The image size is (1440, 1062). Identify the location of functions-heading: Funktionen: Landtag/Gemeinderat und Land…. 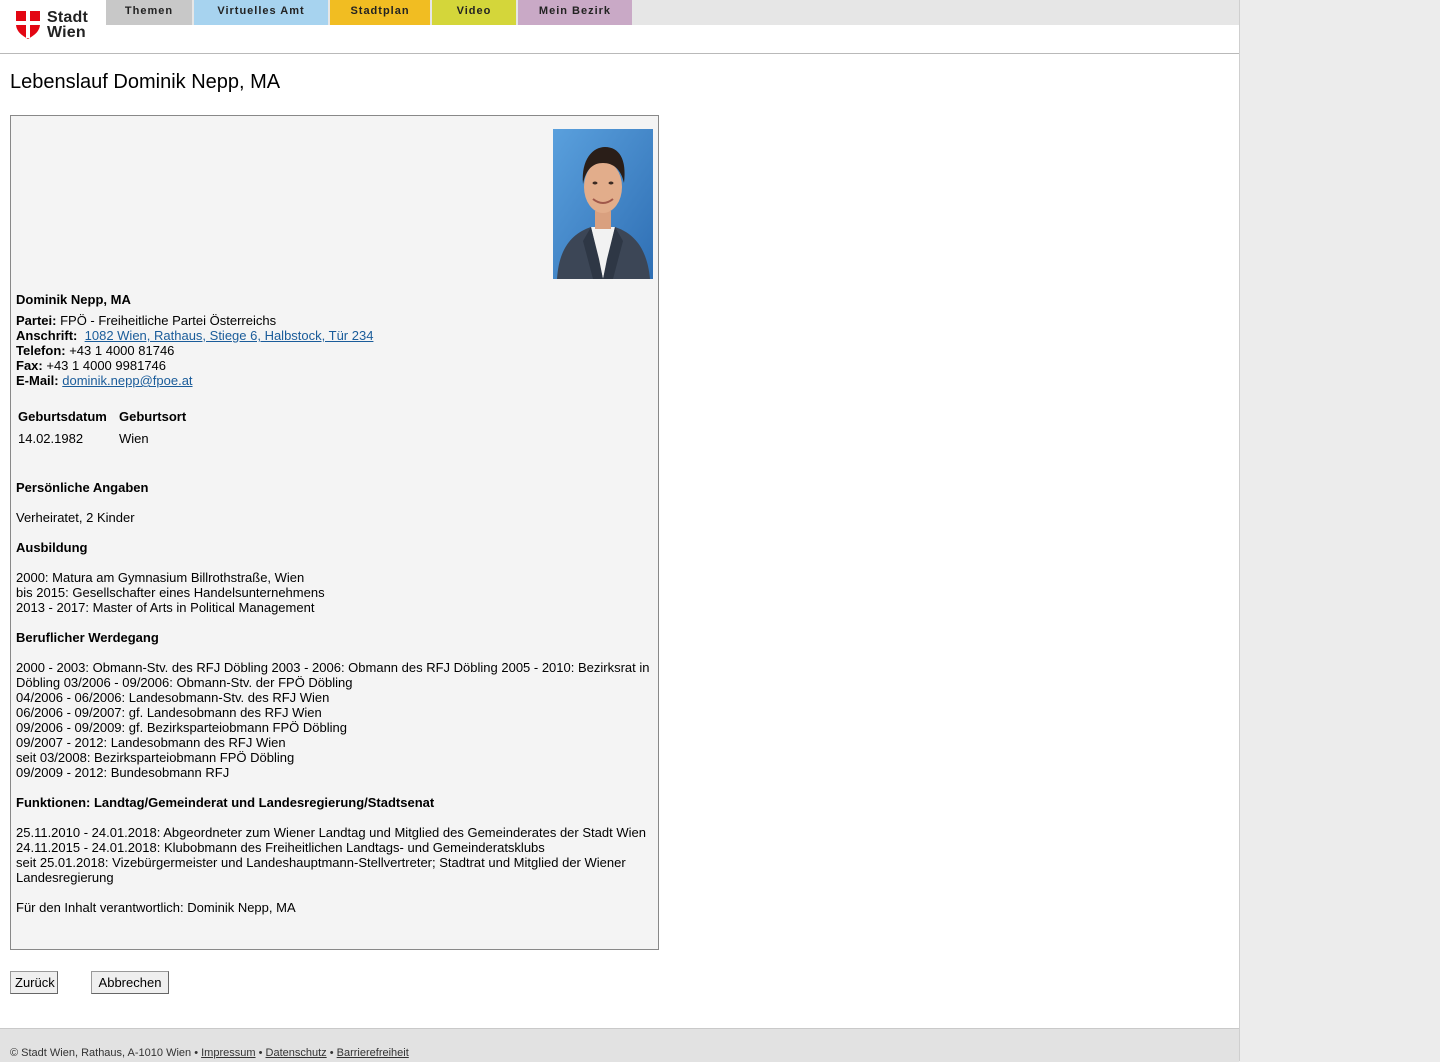
(225, 802).